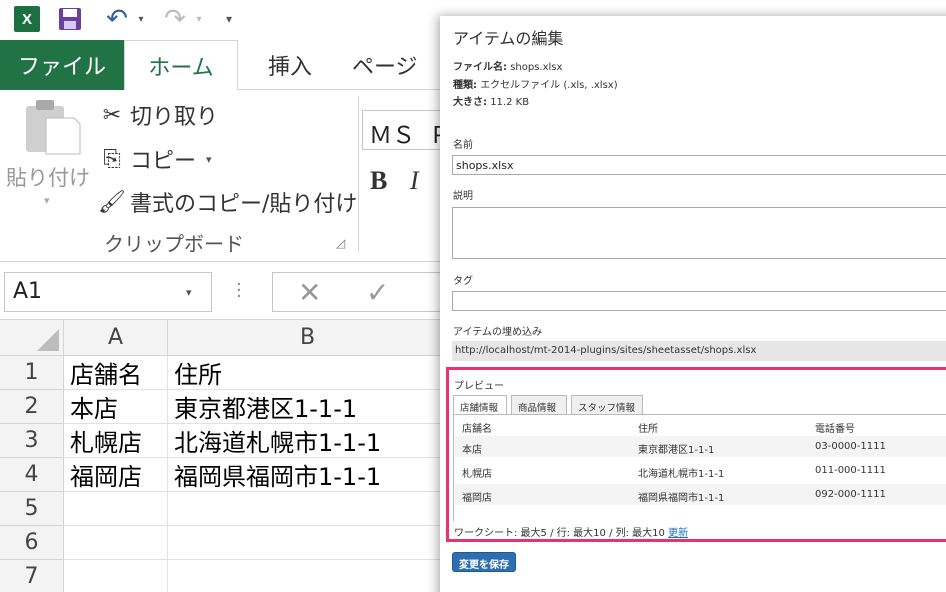  Describe the element at coordinates (47, 200) in the screenshot. I see `paste-dropdown-icon: ▾` at that location.